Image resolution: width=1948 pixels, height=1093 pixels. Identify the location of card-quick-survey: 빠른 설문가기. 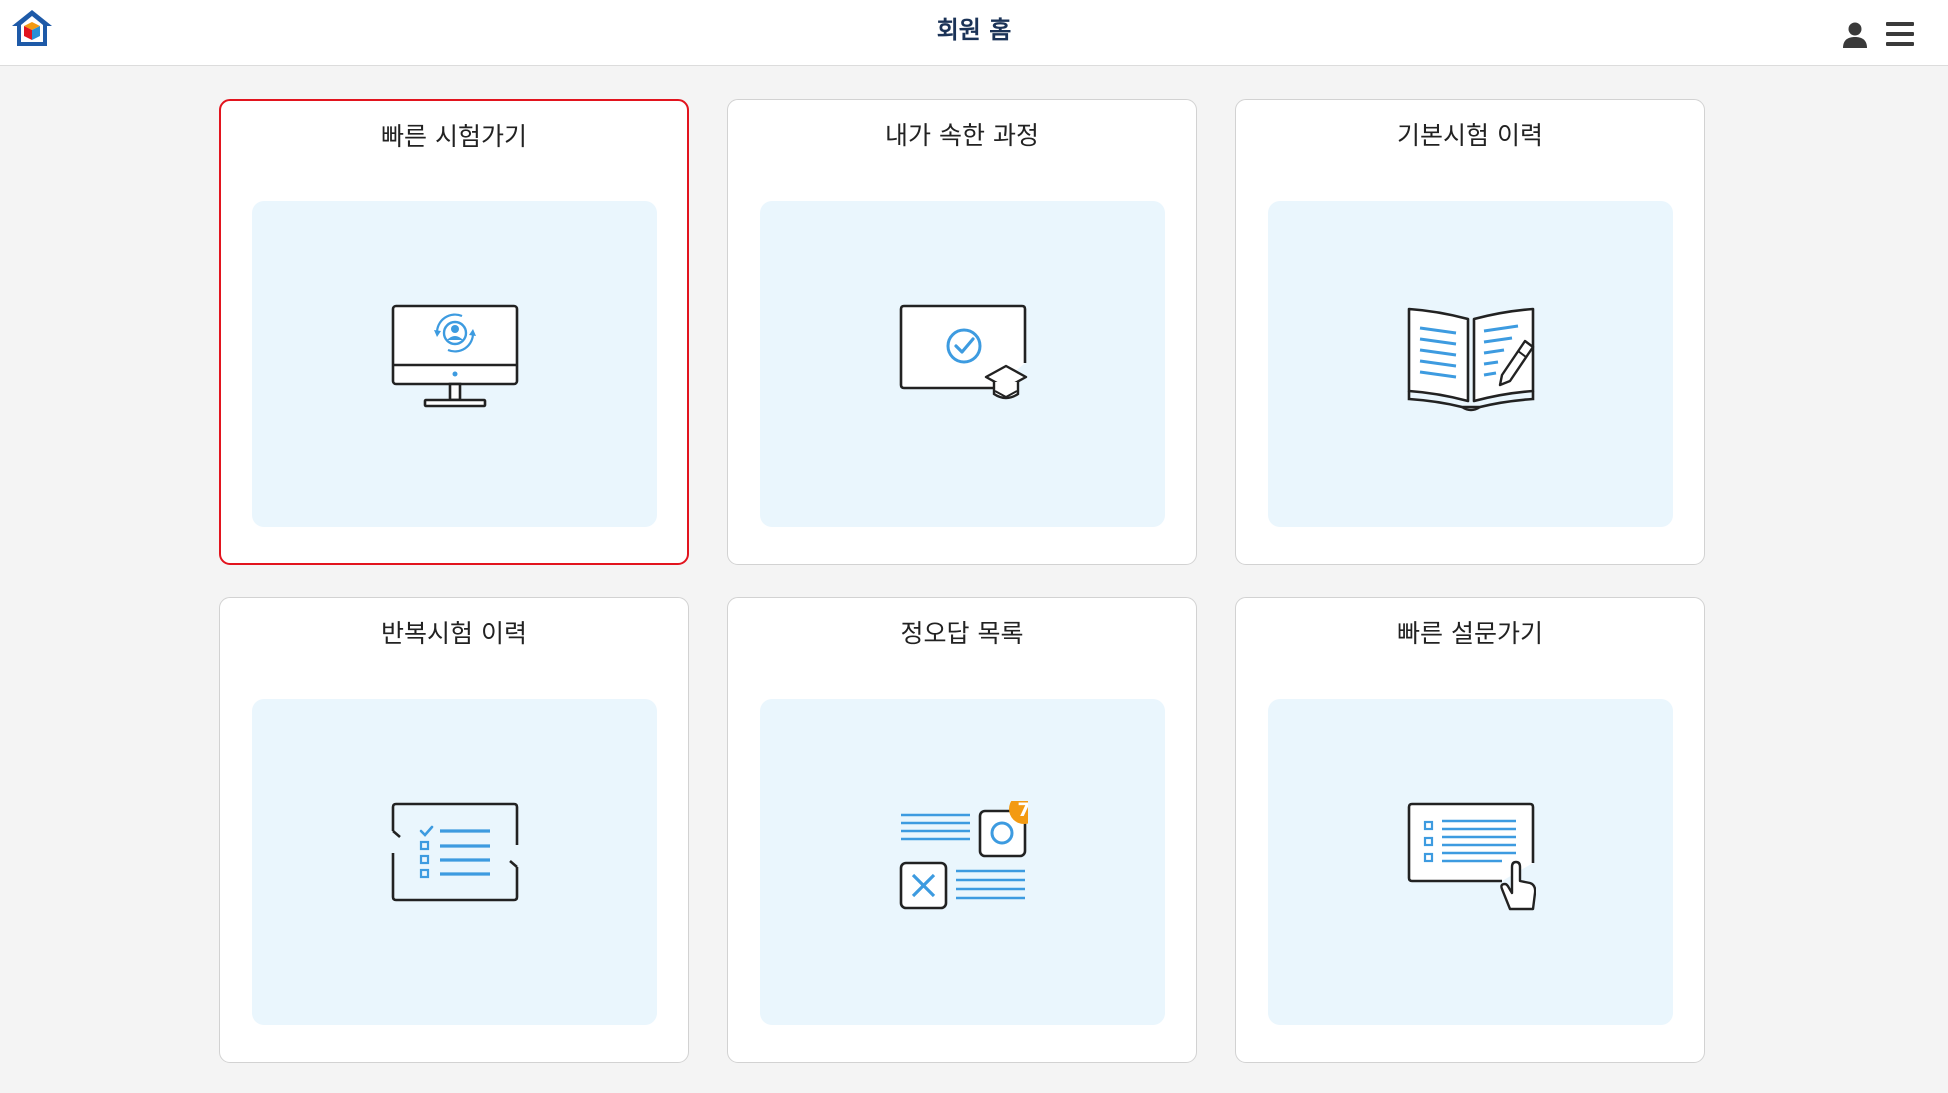
(1470, 830).